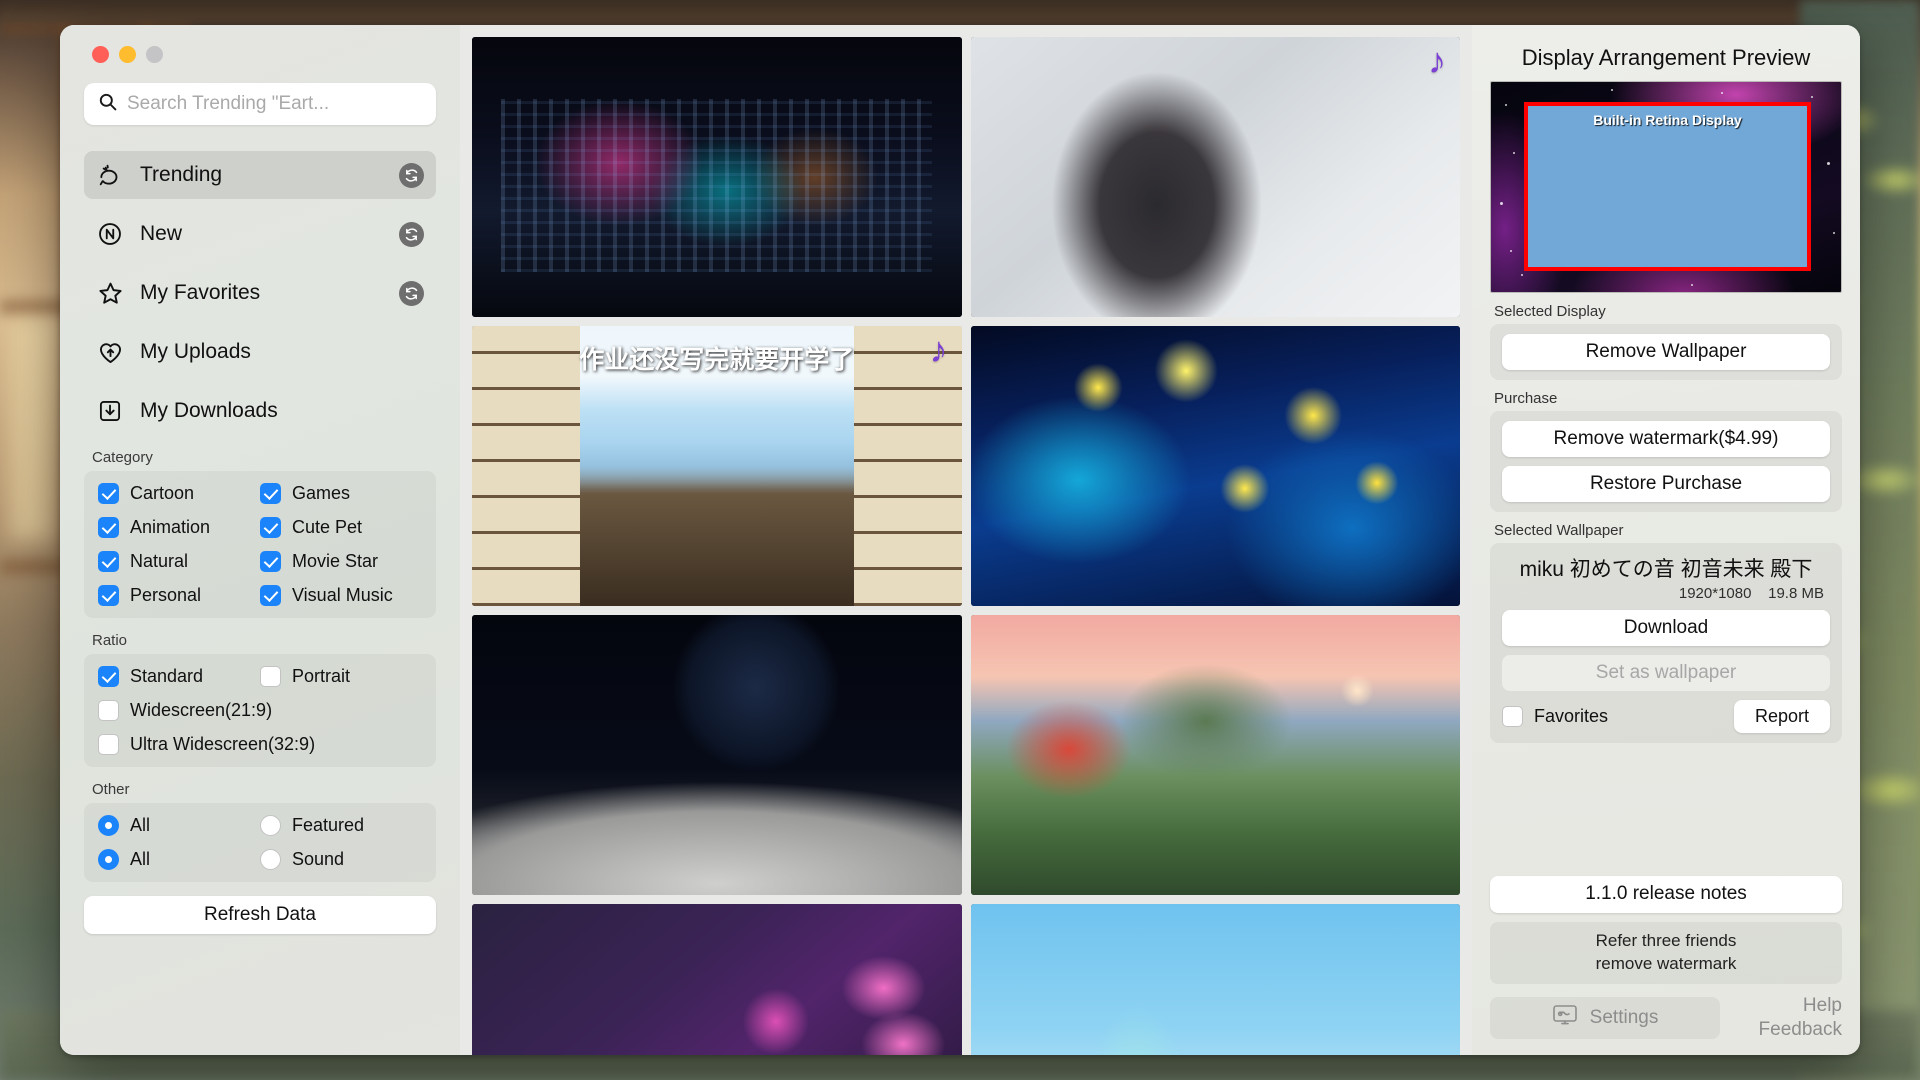  Describe the element at coordinates (179, 595) in the screenshot. I see `checkbox-personal: Personal` at that location.